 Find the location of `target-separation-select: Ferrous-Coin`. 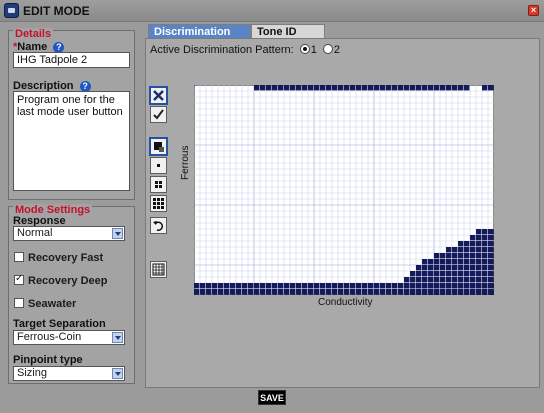

target-separation-select: Ferrous-Coin is located at coordinates (69, 337).